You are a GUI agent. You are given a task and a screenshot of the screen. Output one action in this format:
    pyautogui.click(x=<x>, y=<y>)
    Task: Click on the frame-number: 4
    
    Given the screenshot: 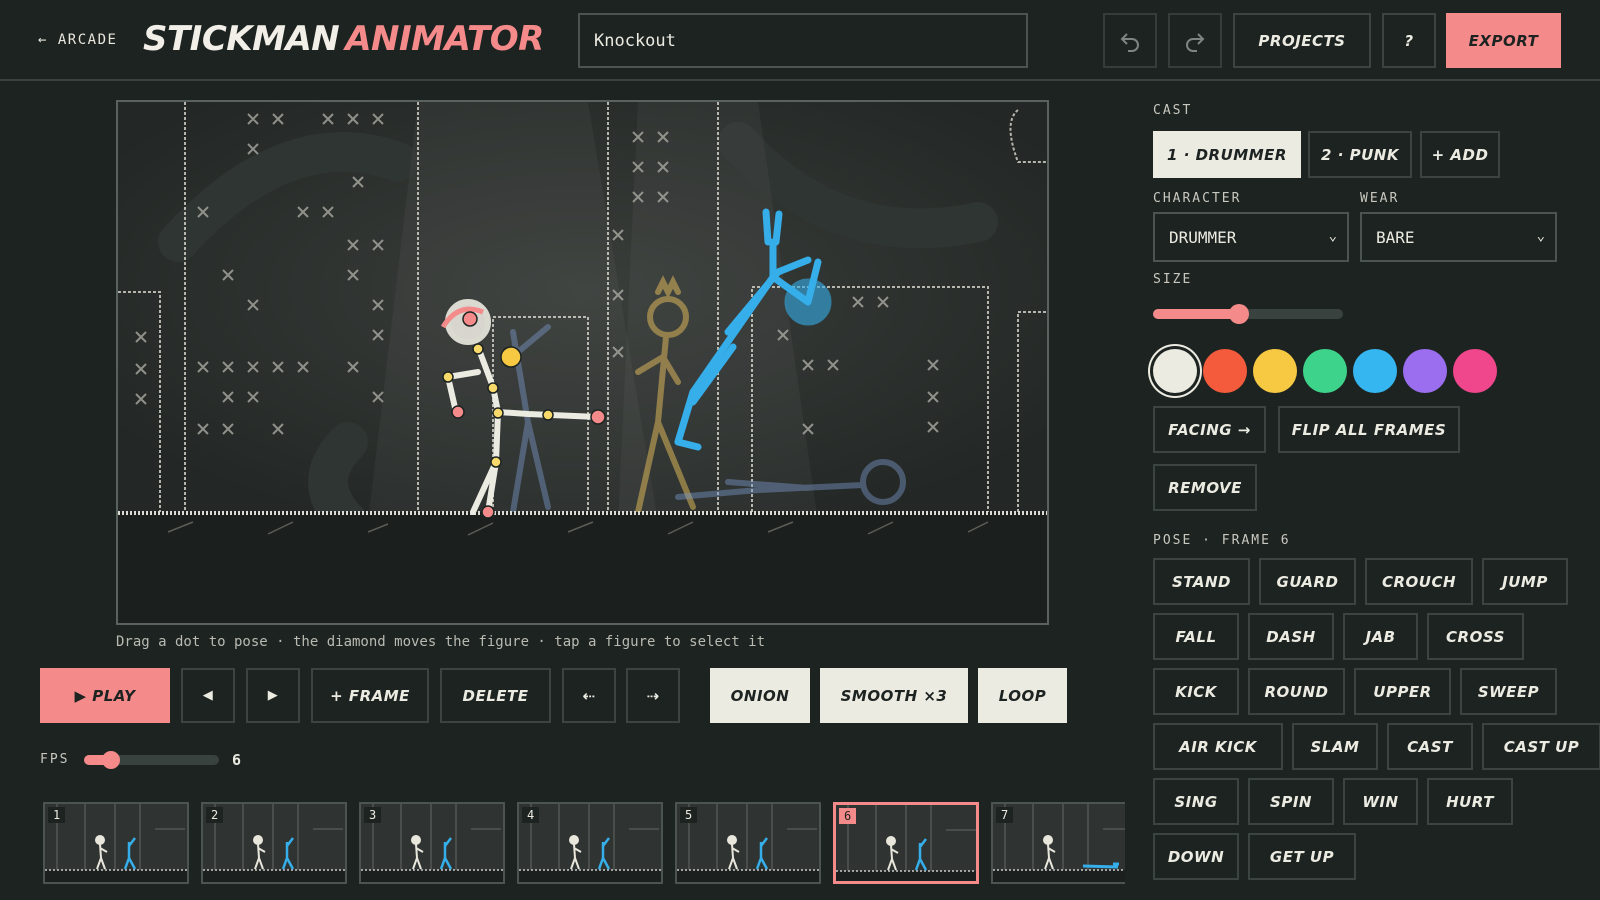 What is the action you would take?
    pyautogui.click(x=531, y=815)
    